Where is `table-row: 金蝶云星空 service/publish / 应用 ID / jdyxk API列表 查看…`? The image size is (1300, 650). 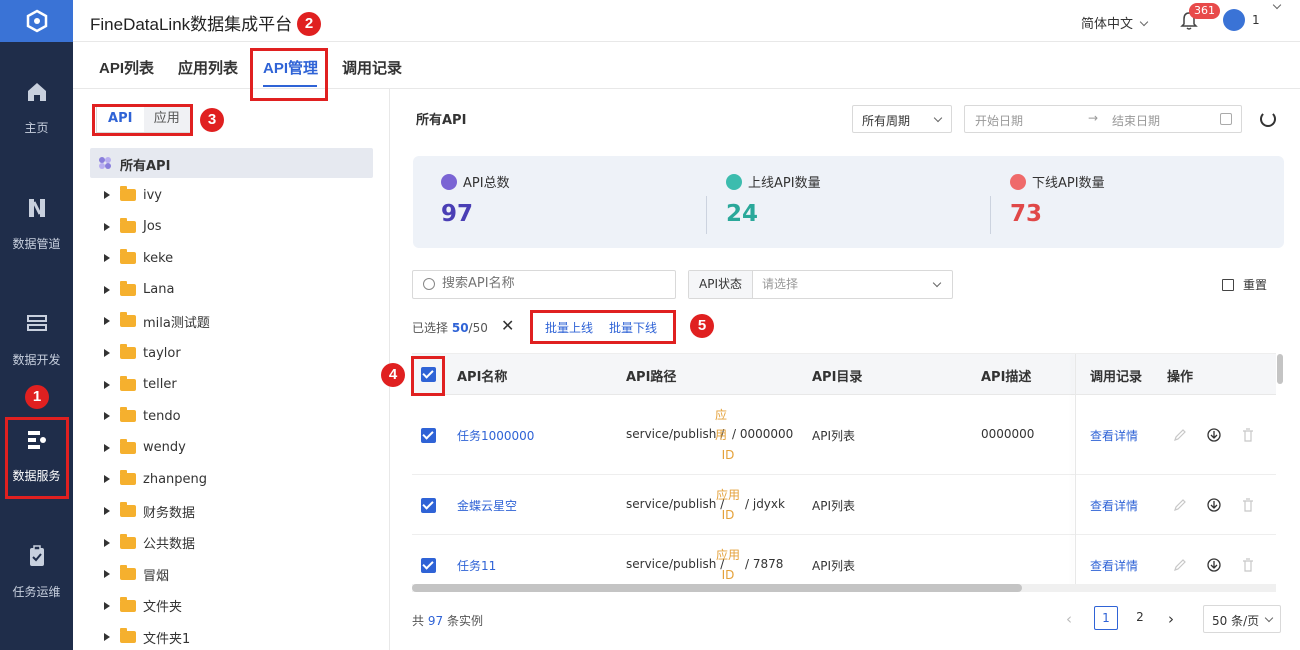 table-row: 金蝶云星空 service/publish / 应用 ID / jdyxk API列表 查看… is located at coordinates (844, 505).